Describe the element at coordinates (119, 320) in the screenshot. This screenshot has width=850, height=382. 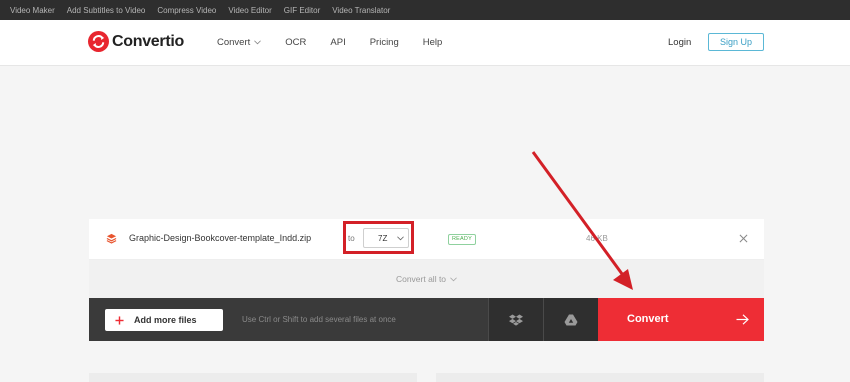
I see `plus-icon` at that location.